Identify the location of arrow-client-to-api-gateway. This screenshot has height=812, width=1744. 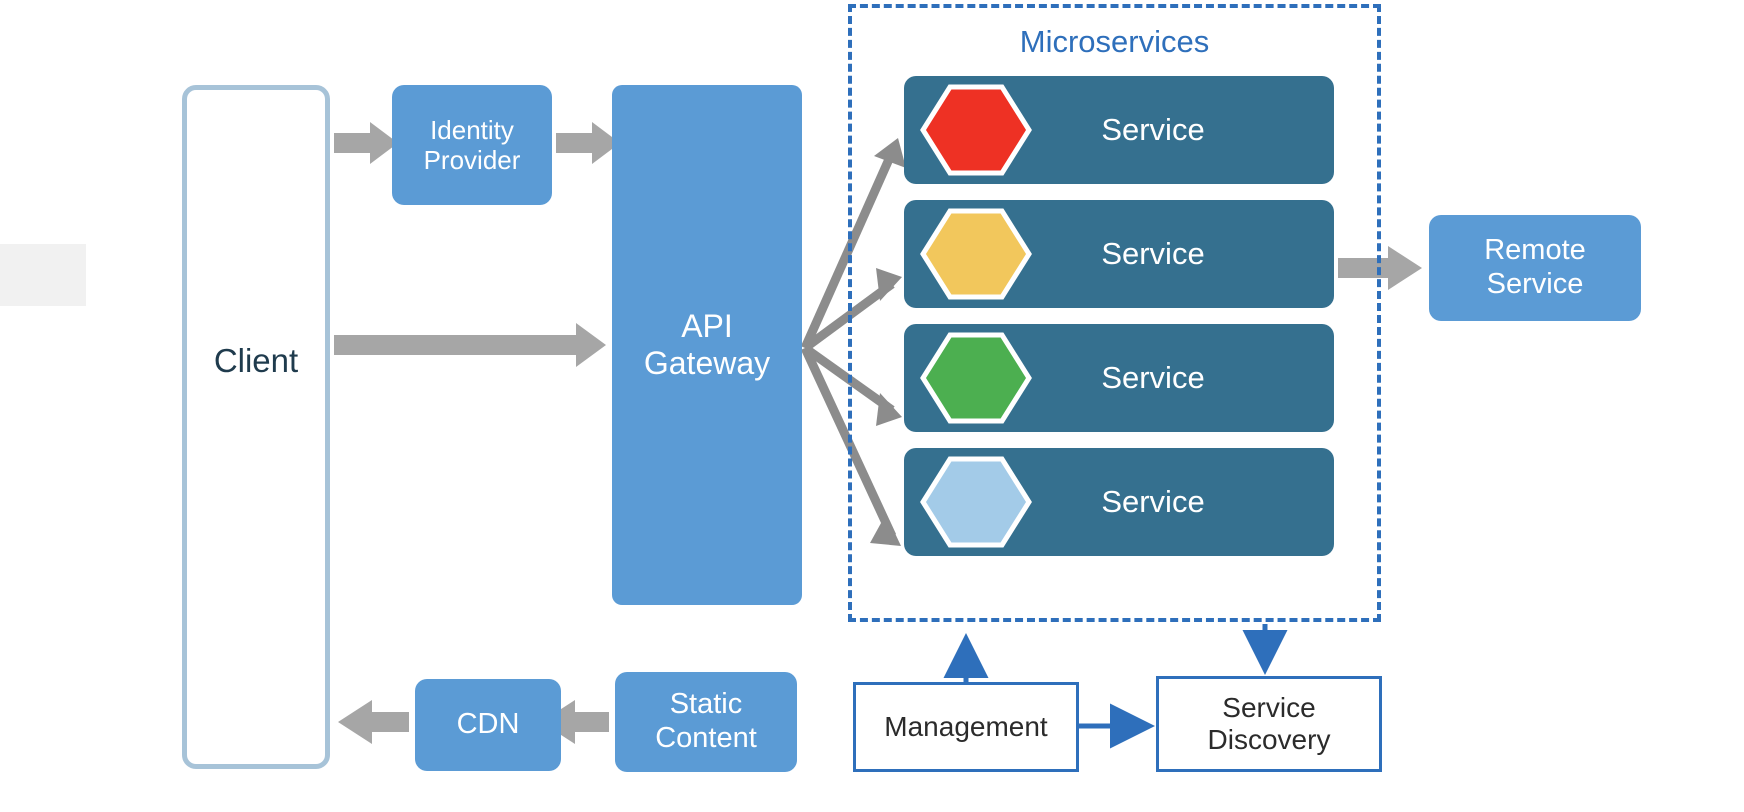
(470, 345).